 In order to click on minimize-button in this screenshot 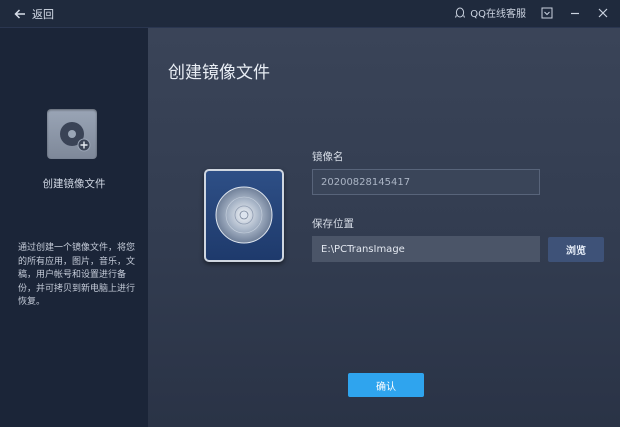, I will do `click(575, 13)`.